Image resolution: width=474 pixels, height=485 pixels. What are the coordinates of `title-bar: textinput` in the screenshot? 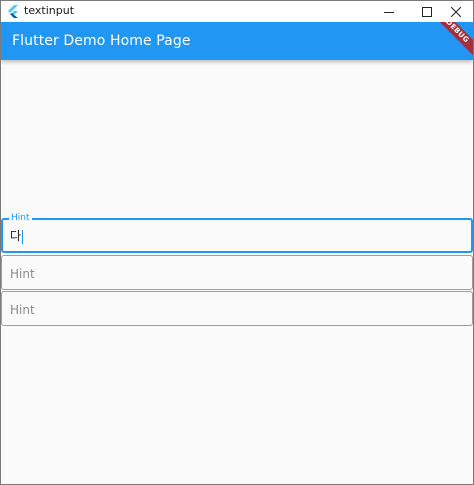 It's located at (237, 11).